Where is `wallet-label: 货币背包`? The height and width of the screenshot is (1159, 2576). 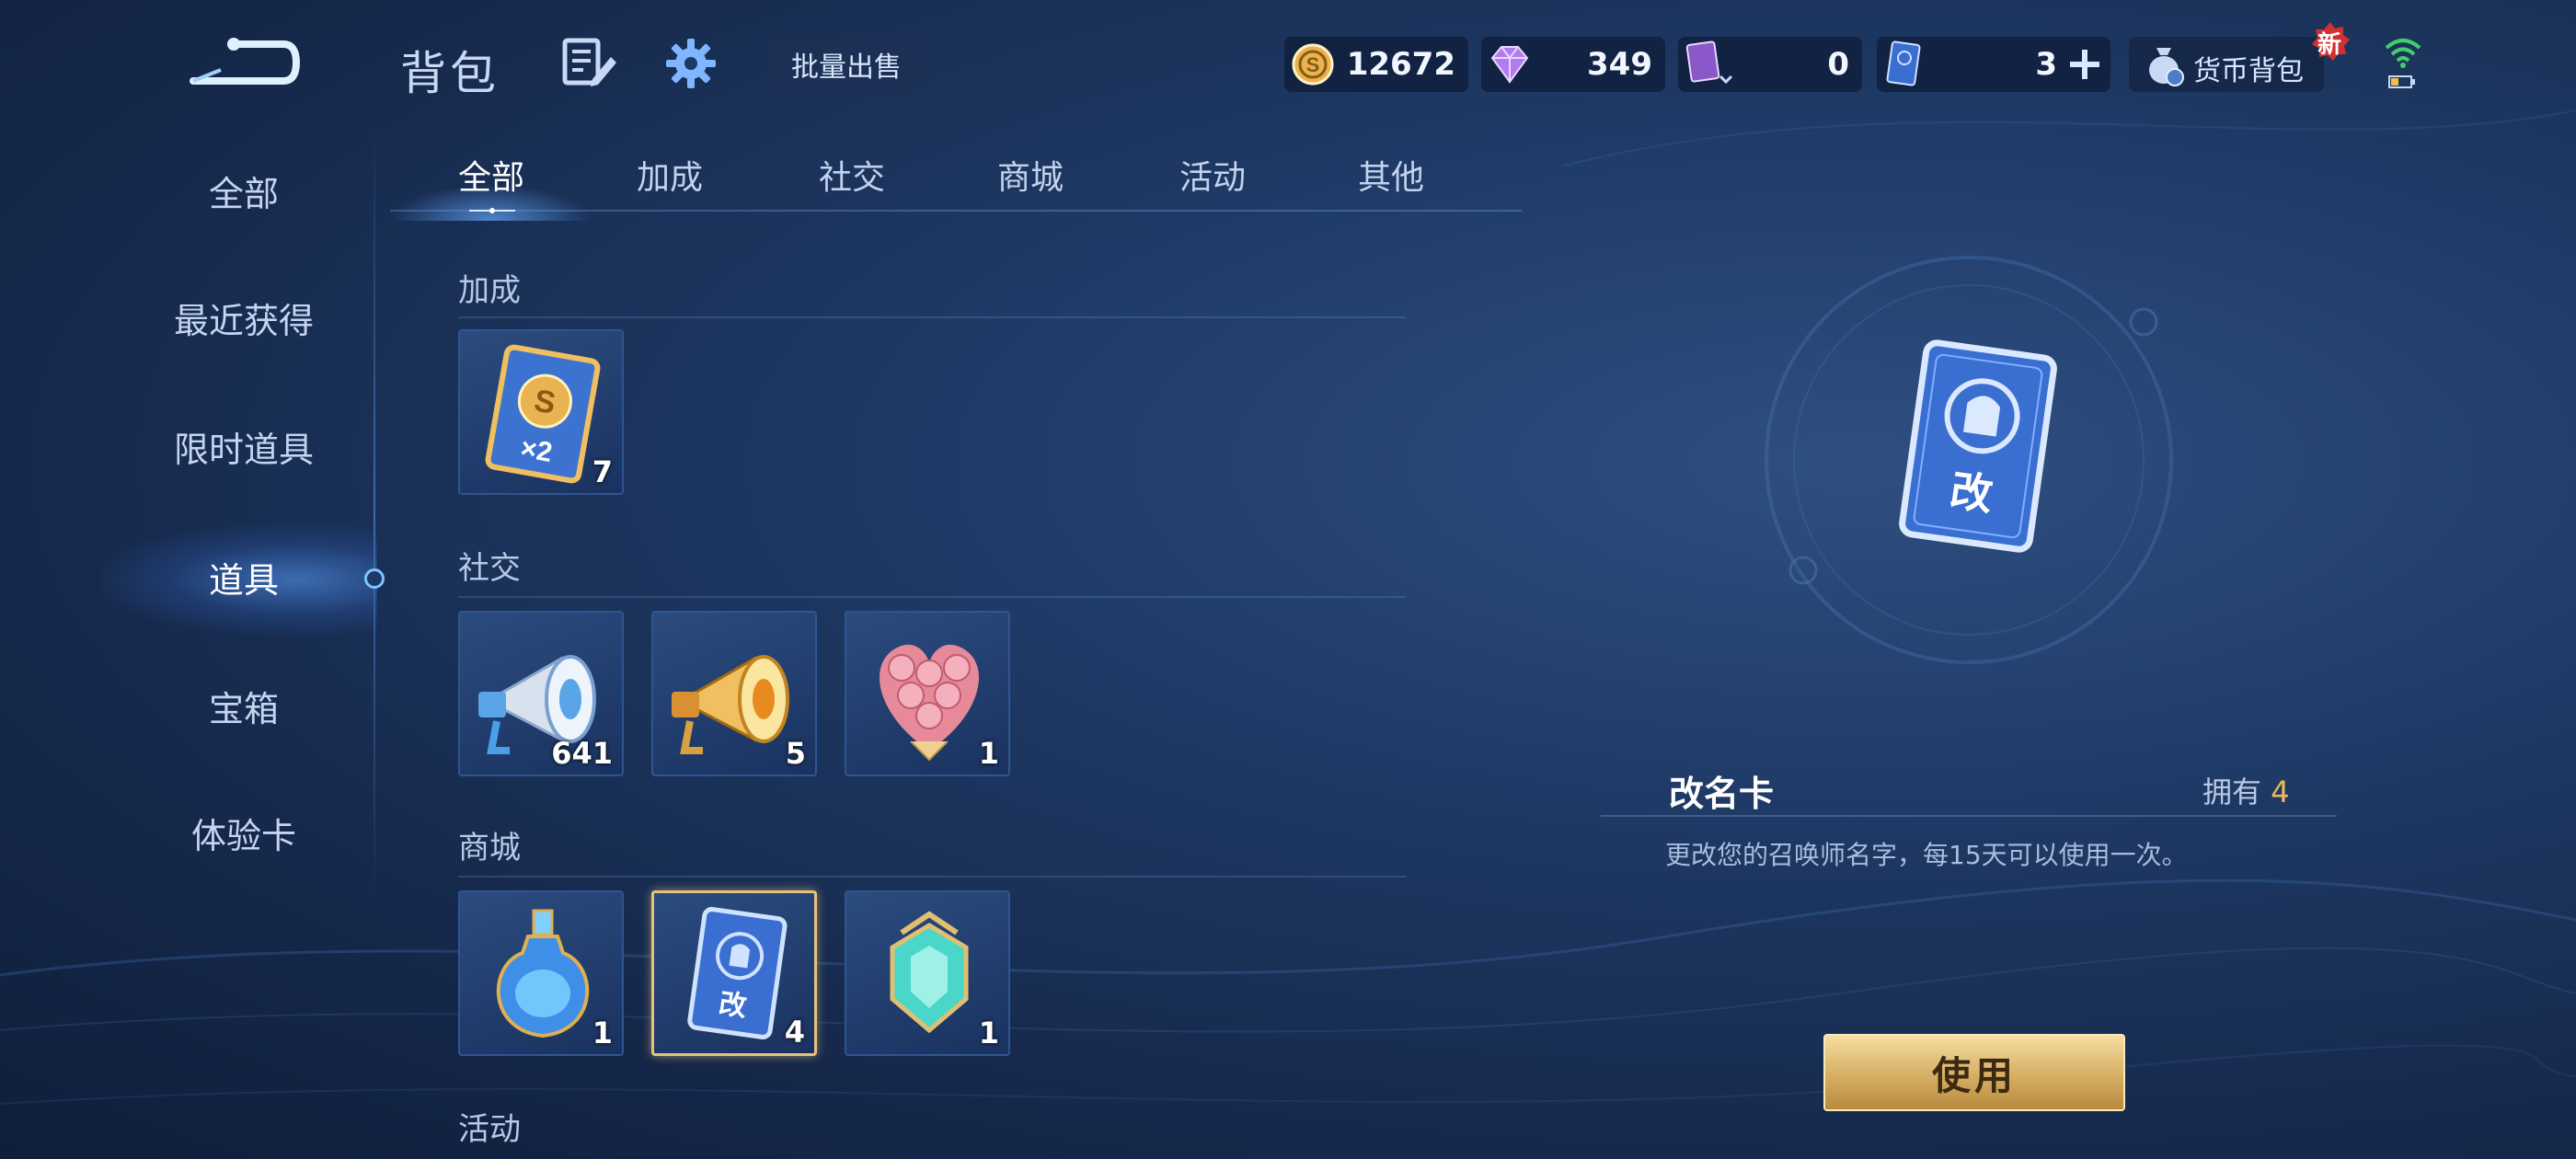 wallet-label: 货币背包 is located at coordinates (2248, 71).